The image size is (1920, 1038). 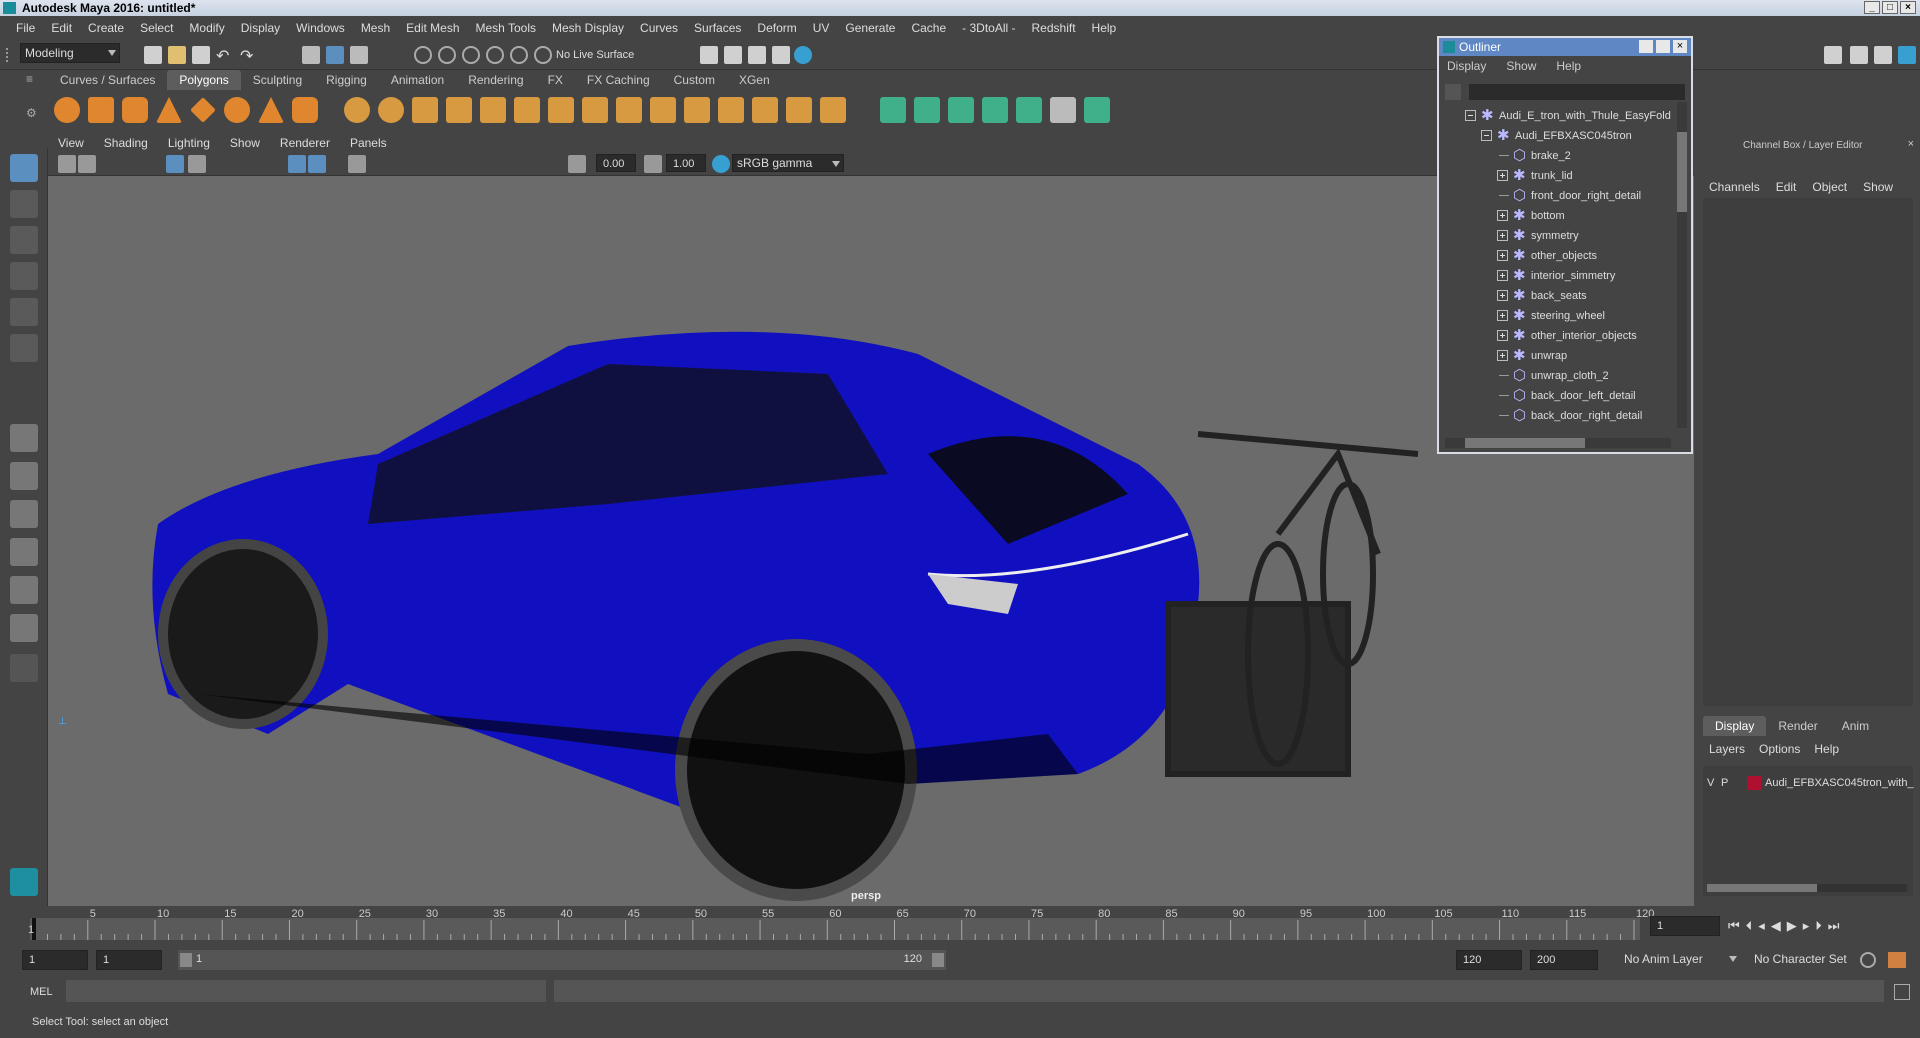 What do you see at coordinates (24, 590) in the screenshot?
I see `graph-editor-layout-icon` at bounding box center [24, 590].